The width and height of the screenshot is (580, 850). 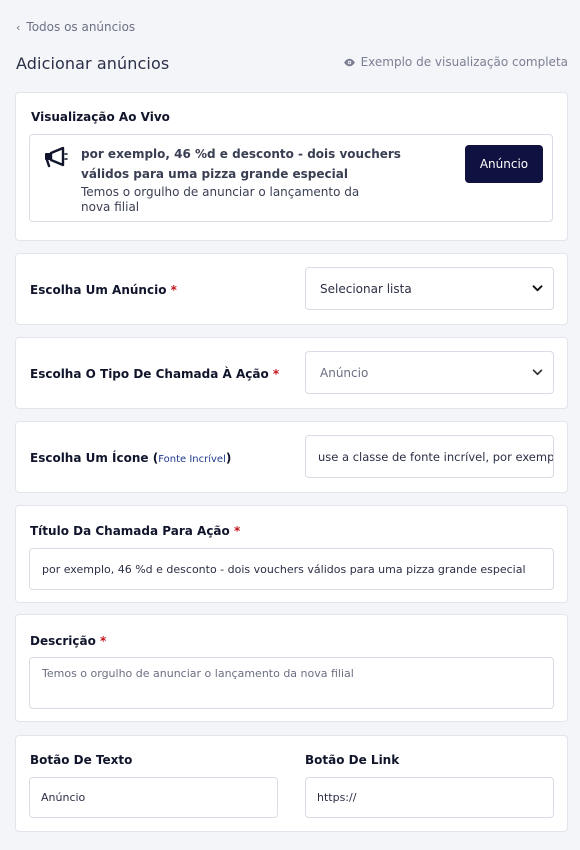 What do you see at coordinates (352, 760) in the screenshot?
I see `button-link-label: Botão De Link` at bounding box center [352, 760].